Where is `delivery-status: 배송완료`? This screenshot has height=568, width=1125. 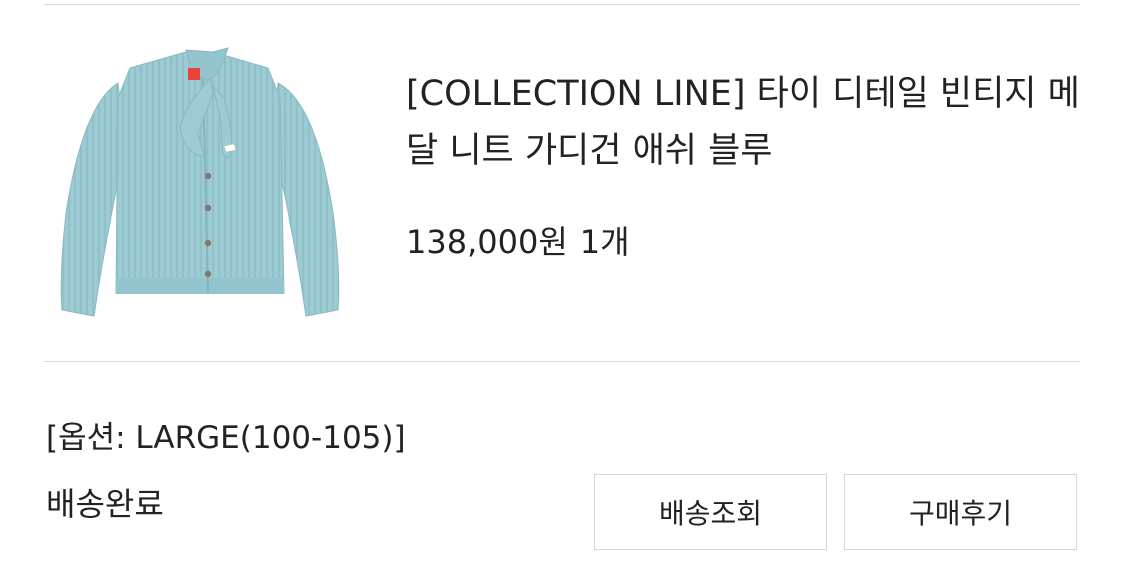
delivery-status: 배송완료 is located at coordinates (105, 504).